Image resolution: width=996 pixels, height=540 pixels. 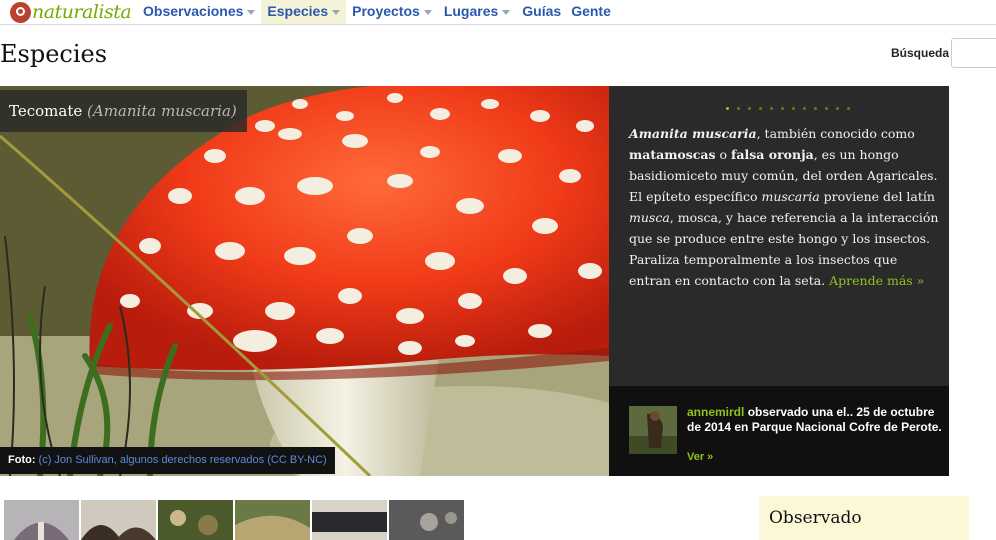 What do you see at coordinates (772, 154) in the screenshot?
I see `desc-alias: falsa oronja` at bounding box center [772, 154].